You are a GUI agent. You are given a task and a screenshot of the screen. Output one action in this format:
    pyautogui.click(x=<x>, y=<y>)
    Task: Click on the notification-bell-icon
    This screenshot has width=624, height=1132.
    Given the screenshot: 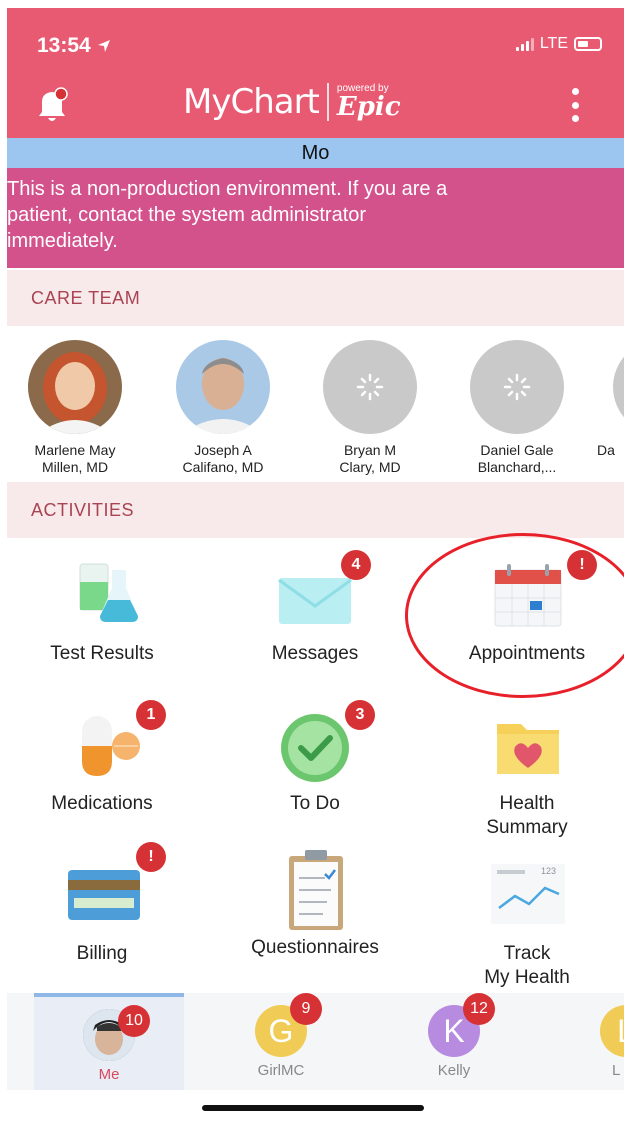 What is the action you would take?
    pyautogui.click(x=52, y=106)
    